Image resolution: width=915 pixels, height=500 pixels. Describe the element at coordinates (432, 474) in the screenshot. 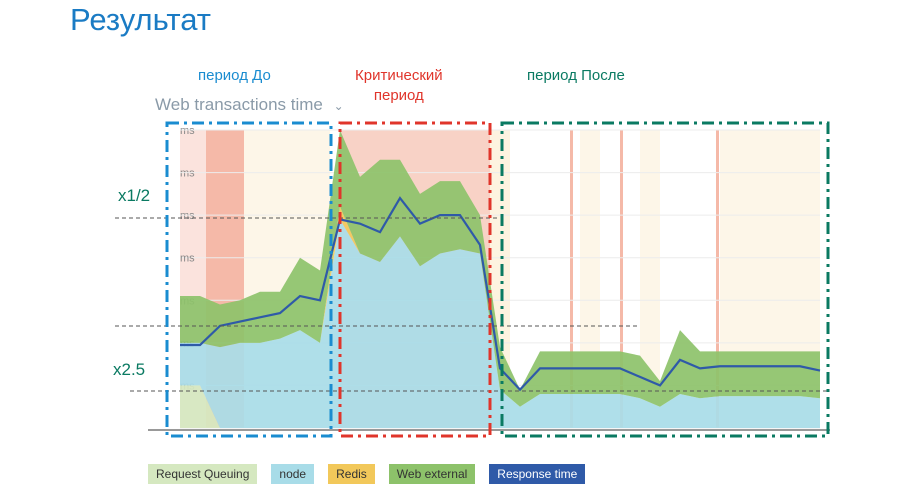

I see `legend-web-external: Web external` at that location.